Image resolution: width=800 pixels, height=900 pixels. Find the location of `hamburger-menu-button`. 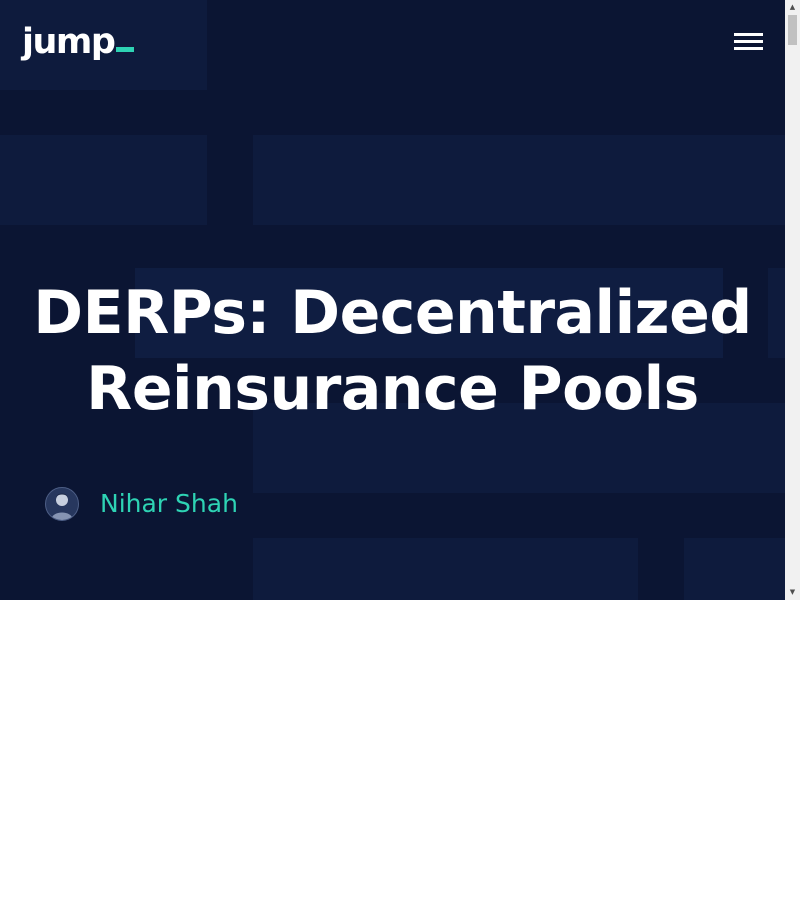

hamburger-menu-button is located at coordinates (748, 42).